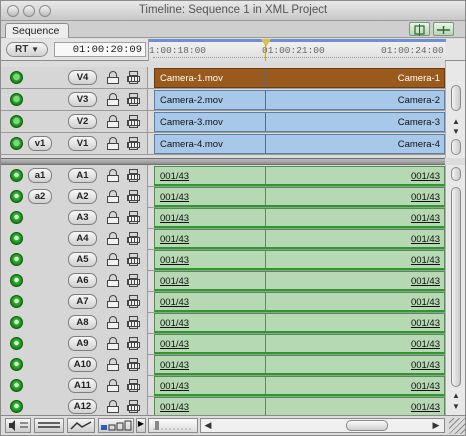 This screenshot has width=466, height=436. Describe the element at coordinates (82, 217) in the screenshot. I see `destination-track-button: A3` at that location.